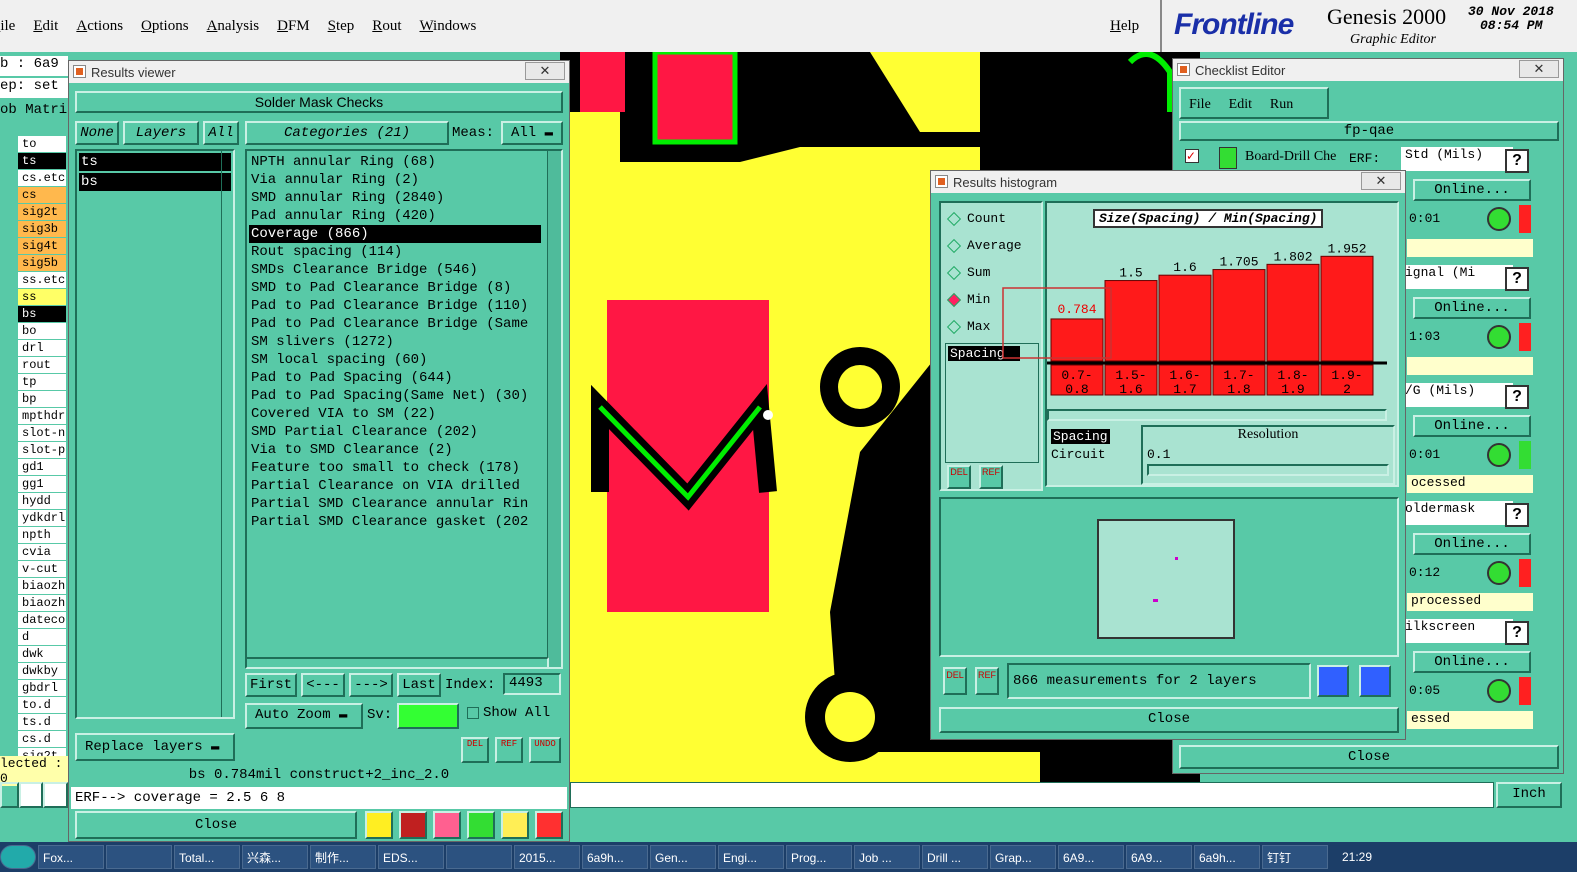 The image size is (1577, 872). What do you see at coordinates (395, 504) in the screenshot?
I see `category-item: Partial SMD Clearance annular Rin` at bounding box center [395, 504].